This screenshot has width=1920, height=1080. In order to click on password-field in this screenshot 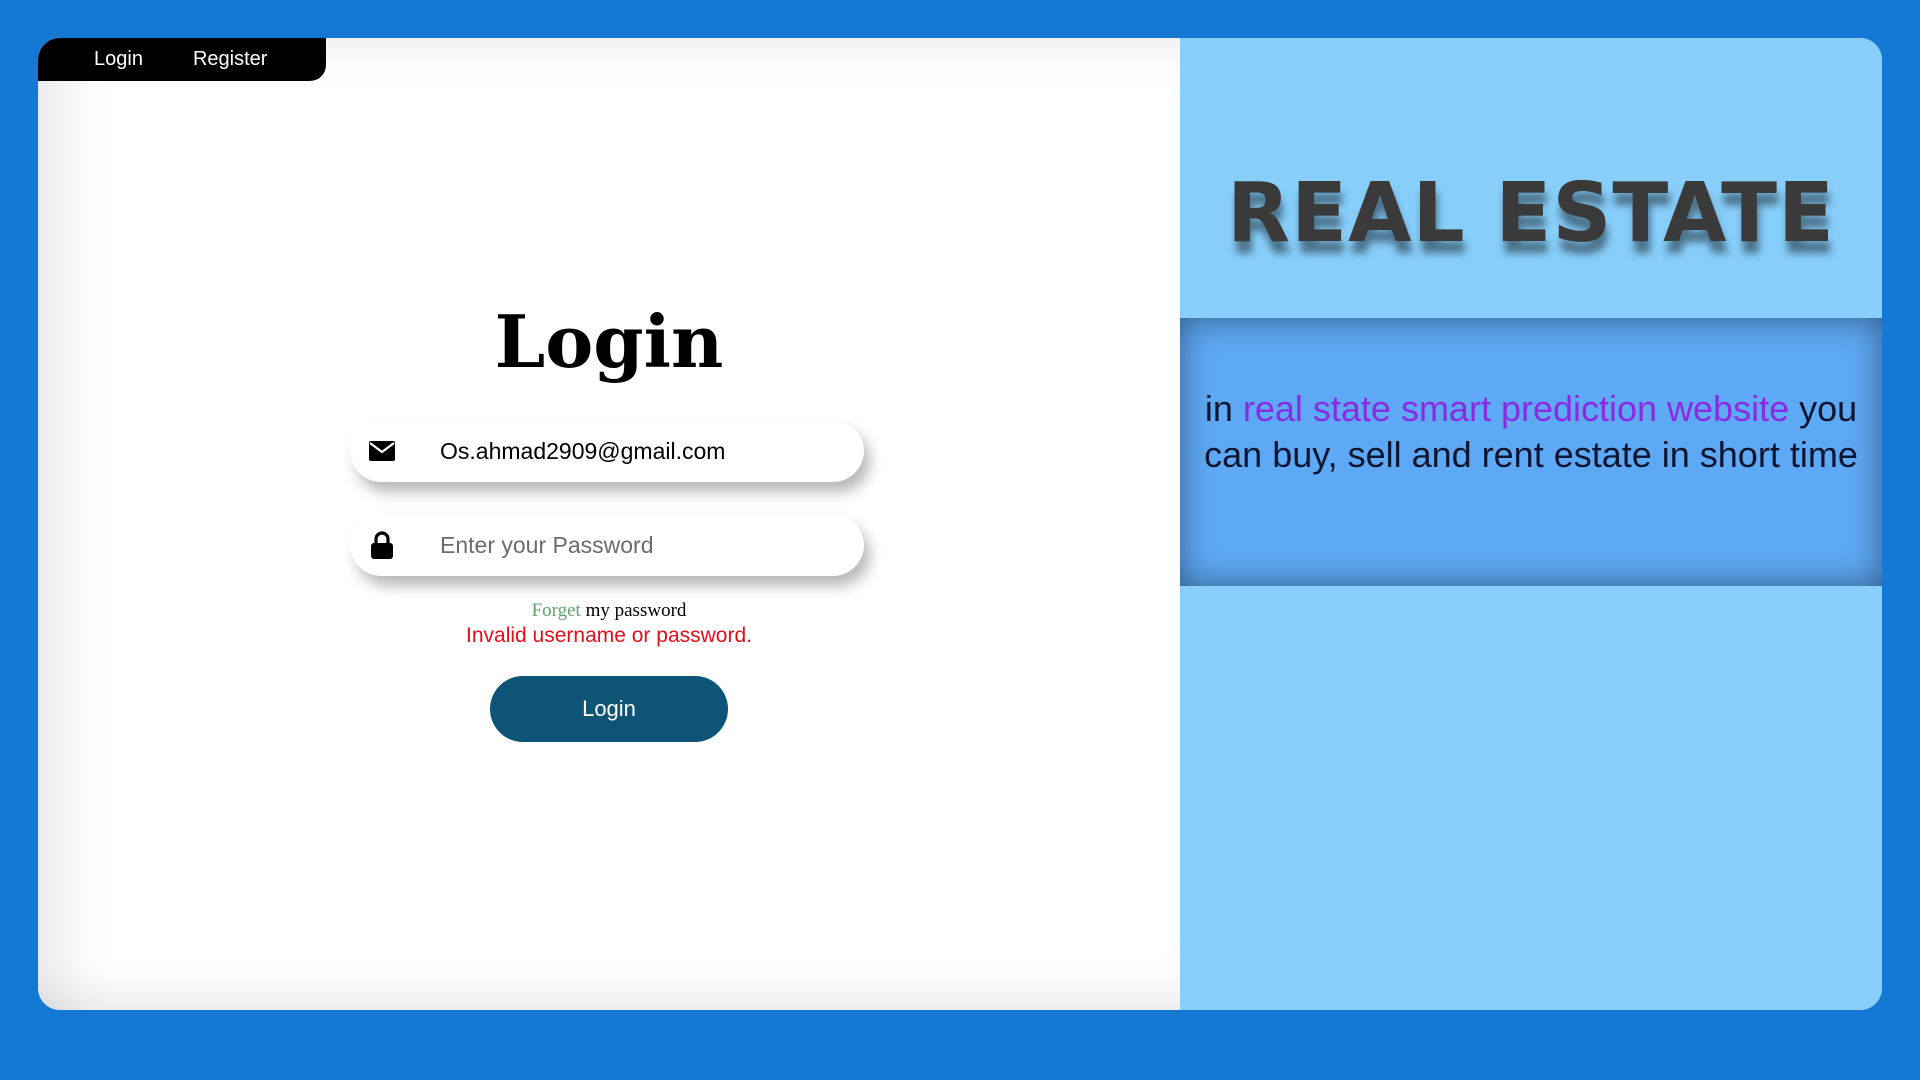, I will do `click(607, 545)`.